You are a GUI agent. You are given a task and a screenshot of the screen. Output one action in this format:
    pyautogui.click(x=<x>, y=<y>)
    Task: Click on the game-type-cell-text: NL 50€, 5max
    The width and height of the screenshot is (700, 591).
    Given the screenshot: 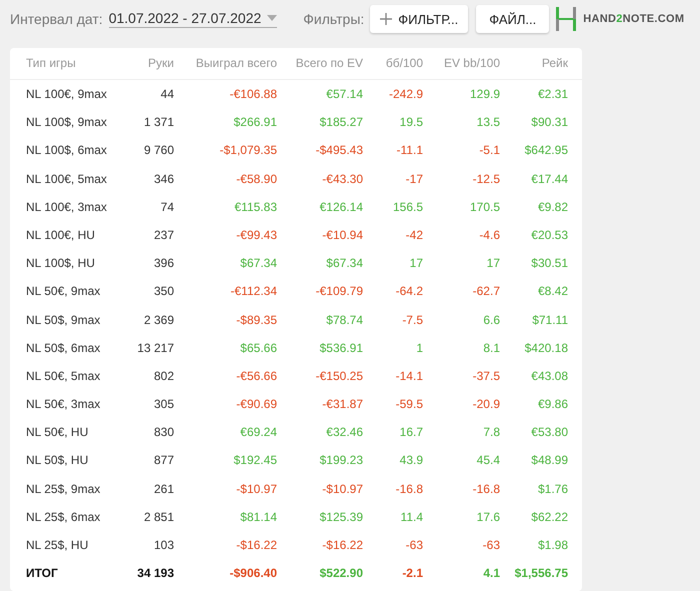 What is the action you would take?
    pyautogui.click(x=64, y=376)
    